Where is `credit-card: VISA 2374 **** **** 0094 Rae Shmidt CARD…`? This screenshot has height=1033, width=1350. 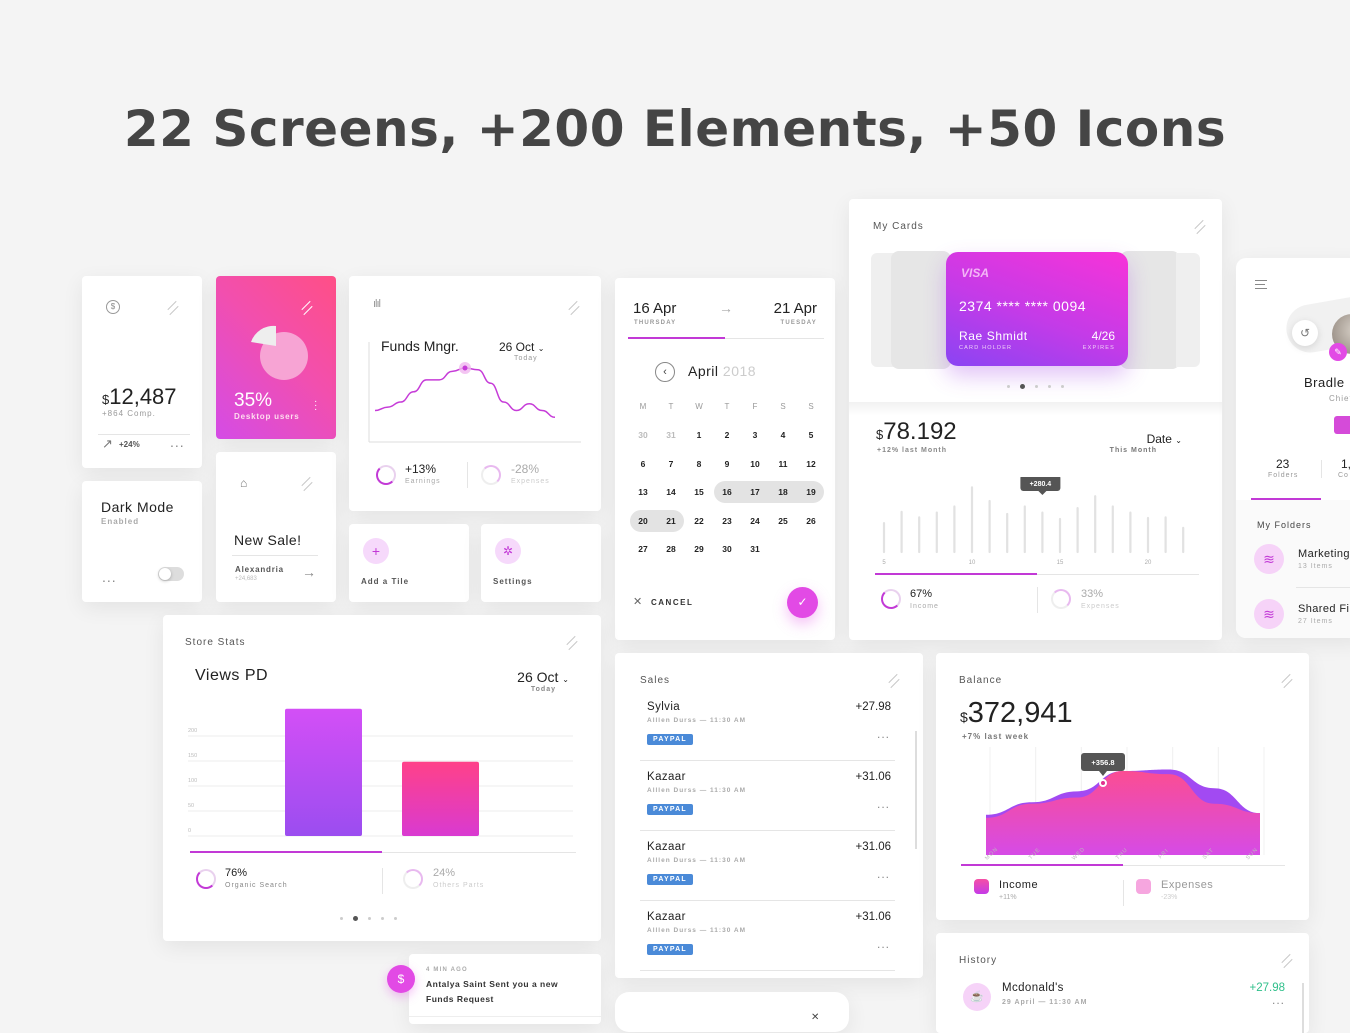
credit-card: VISA 2374 **** **** 0094 Rae Shmidt CARD… is located at coordinates (1037, 309).